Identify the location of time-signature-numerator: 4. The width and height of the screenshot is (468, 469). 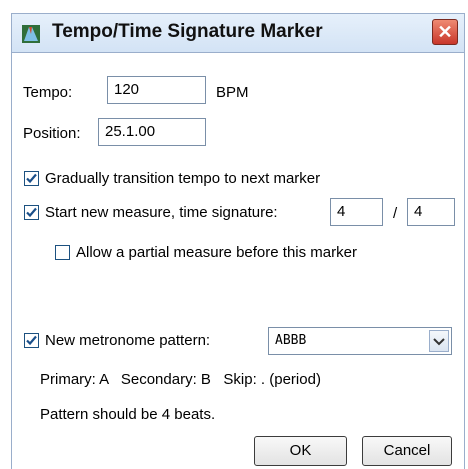
(356, 212).